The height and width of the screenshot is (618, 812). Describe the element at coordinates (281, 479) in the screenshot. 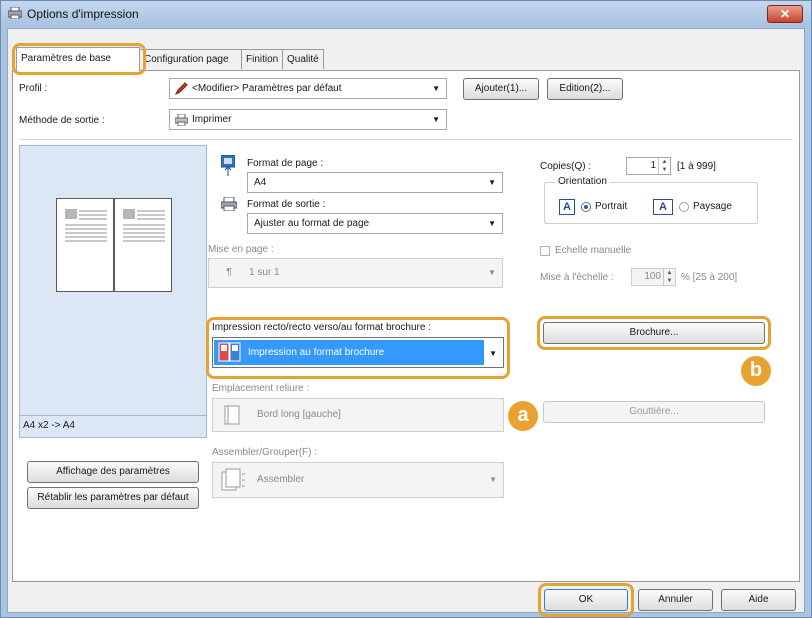

I see `collate-value: Assembler` at that location.